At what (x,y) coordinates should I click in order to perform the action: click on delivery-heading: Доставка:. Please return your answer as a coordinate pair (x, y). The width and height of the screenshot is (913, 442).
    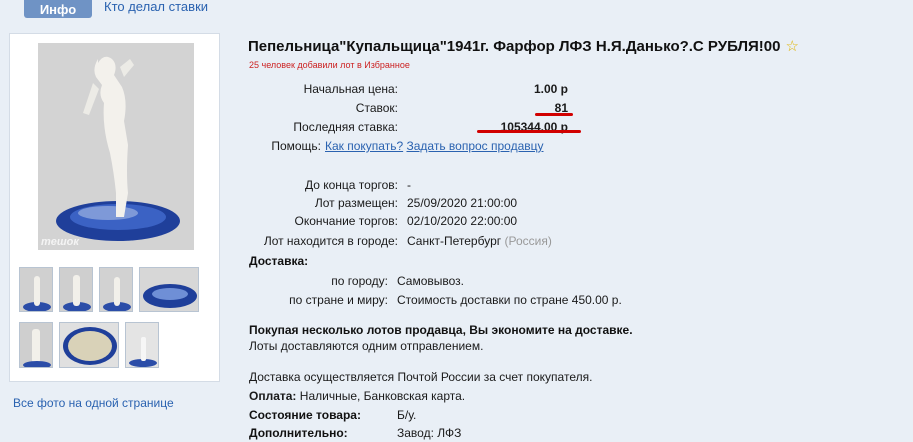
    Looking at the image, I should click on (279, 261).